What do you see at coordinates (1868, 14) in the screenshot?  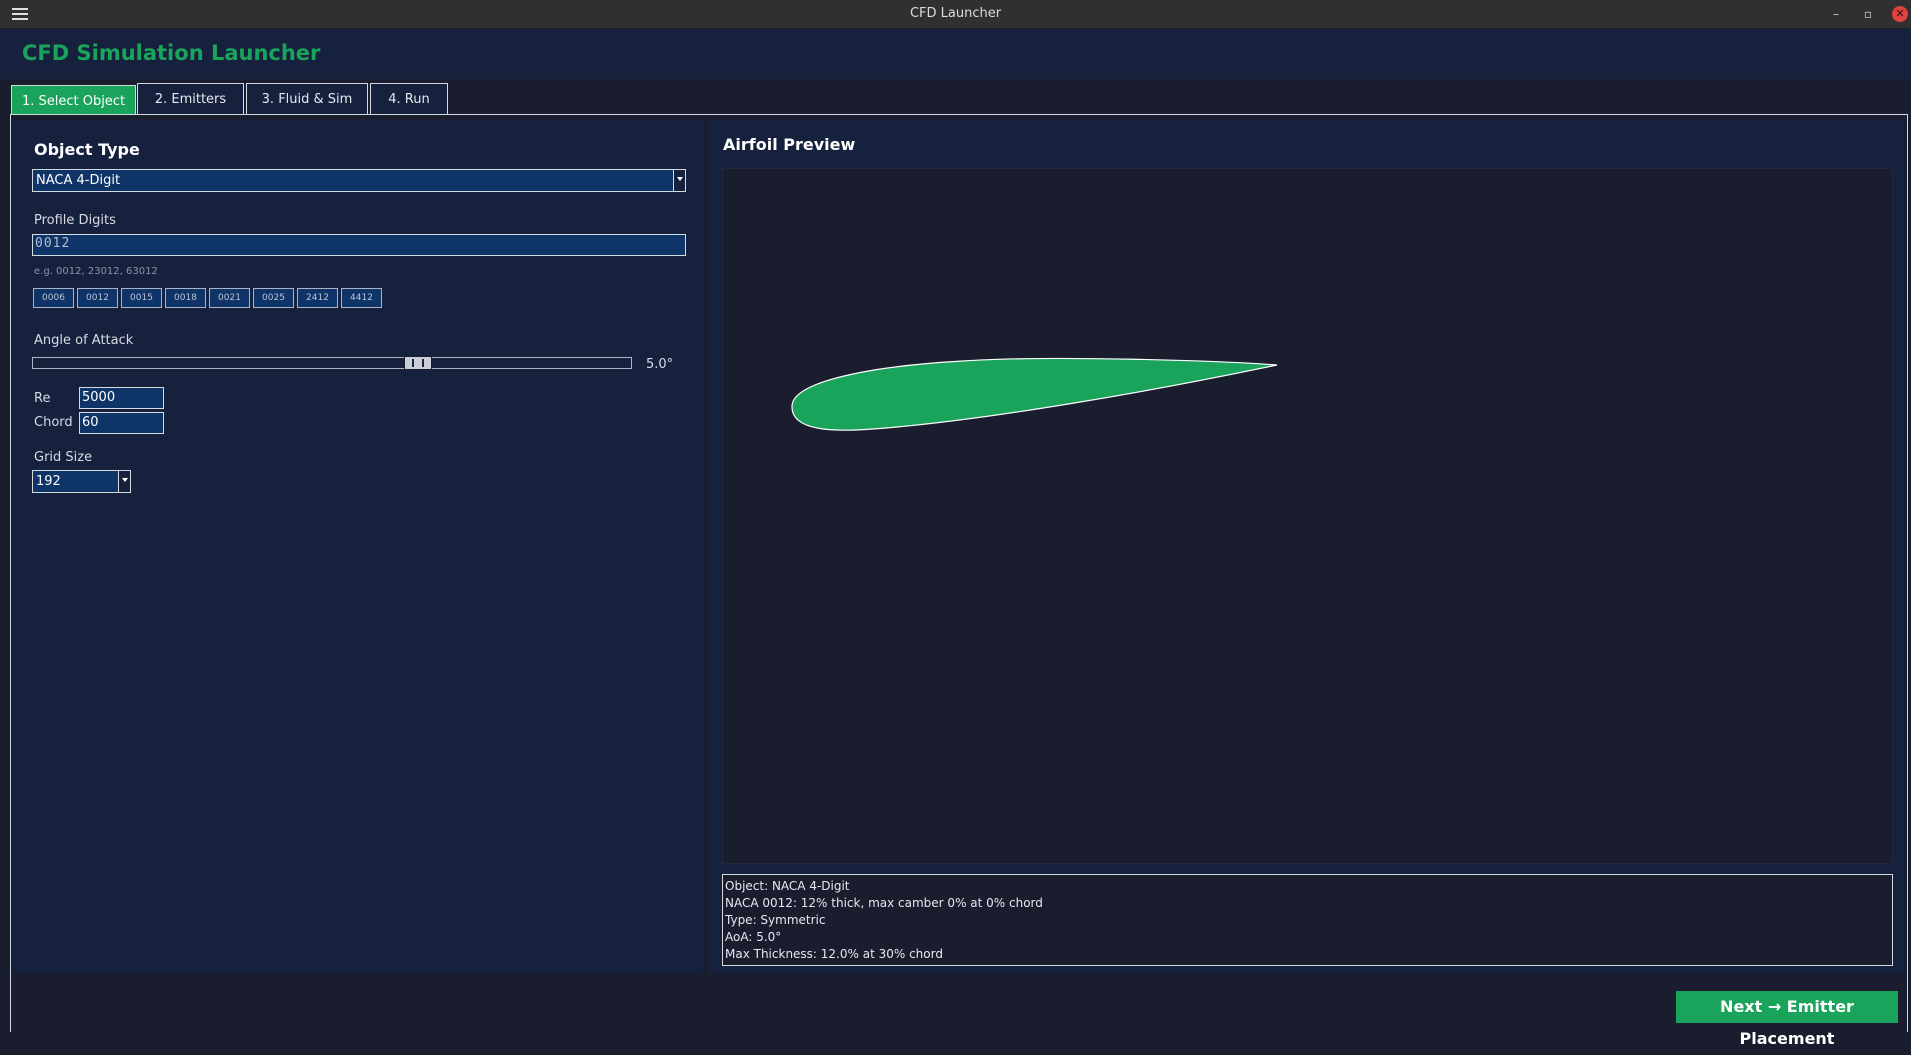 I see `restore-icon: ▫` at bounding box center [1868, 14].